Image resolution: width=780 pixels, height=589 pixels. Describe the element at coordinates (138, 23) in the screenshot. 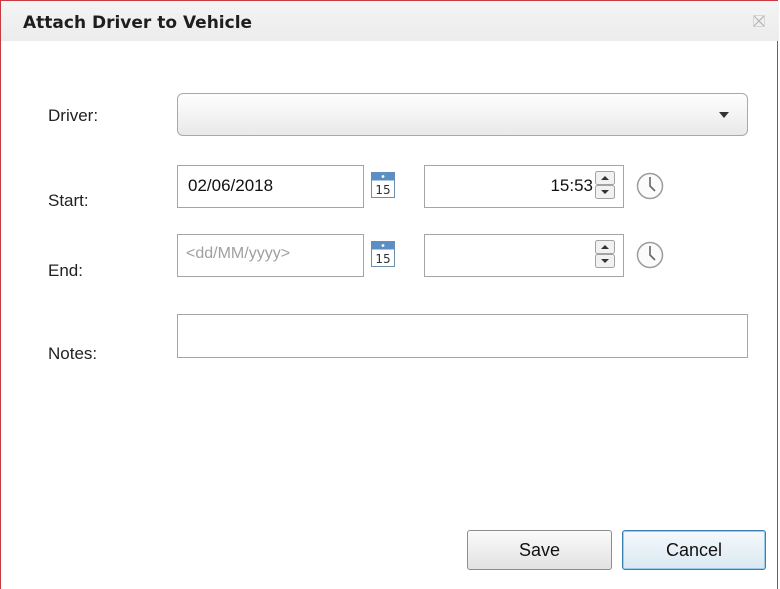

I see `dialog-title: Attach Driver to Vehicle` at that location.